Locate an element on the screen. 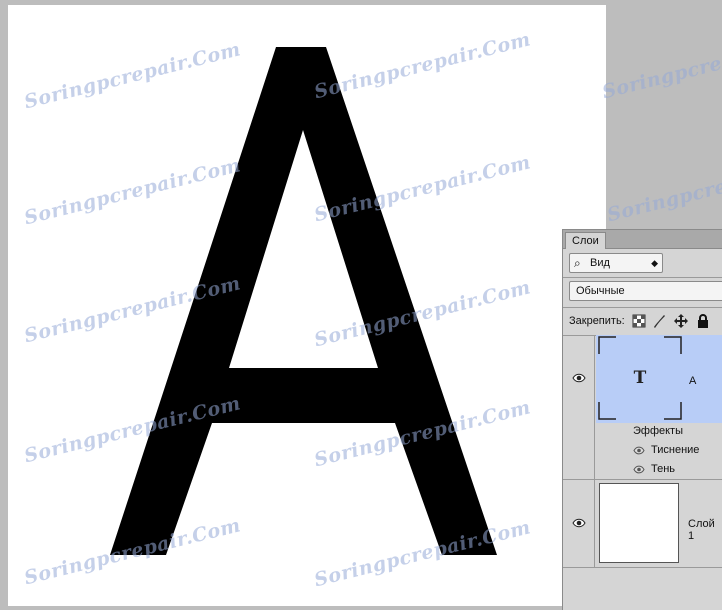 The width and height of the screenshot is (722, 610). search-icon: ⌕ is located at coordinates (577, 263).